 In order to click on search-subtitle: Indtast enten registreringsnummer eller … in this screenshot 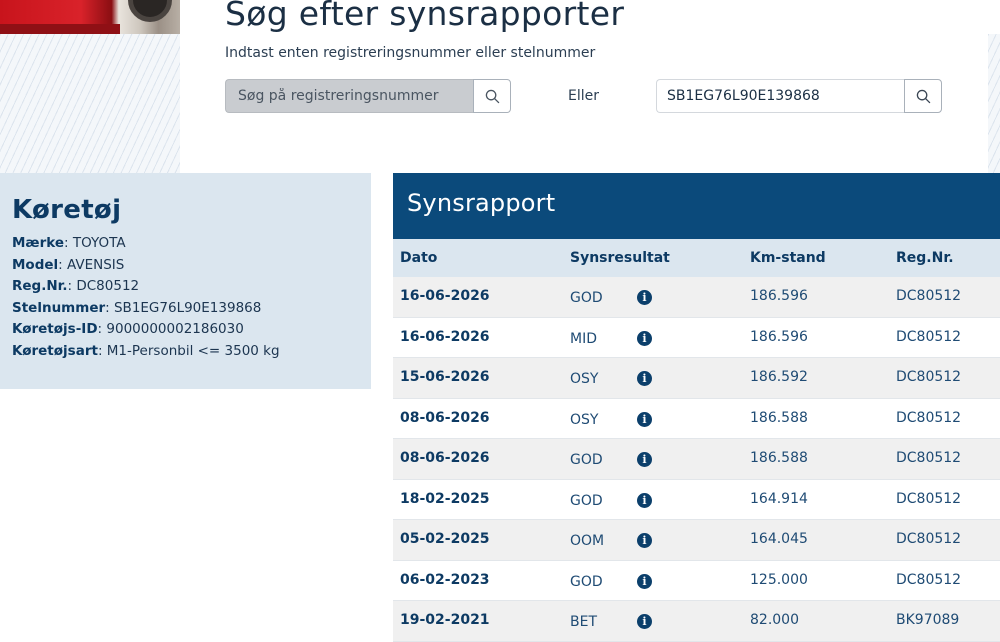, I will do `click(410, 53)`.